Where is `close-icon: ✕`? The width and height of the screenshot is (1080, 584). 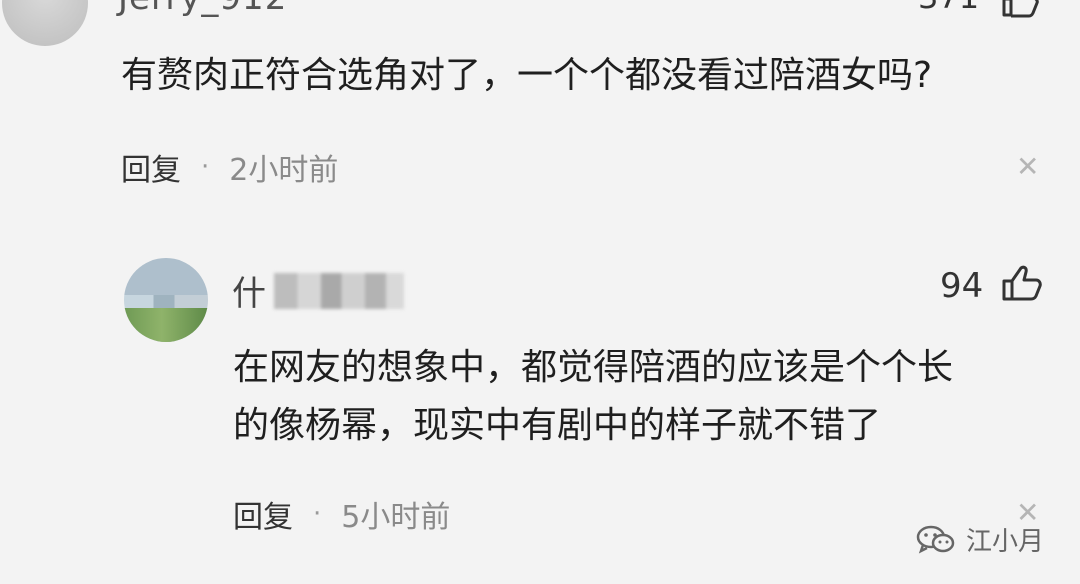
close-icon: ✕ is located at coordinates (1027, 166).